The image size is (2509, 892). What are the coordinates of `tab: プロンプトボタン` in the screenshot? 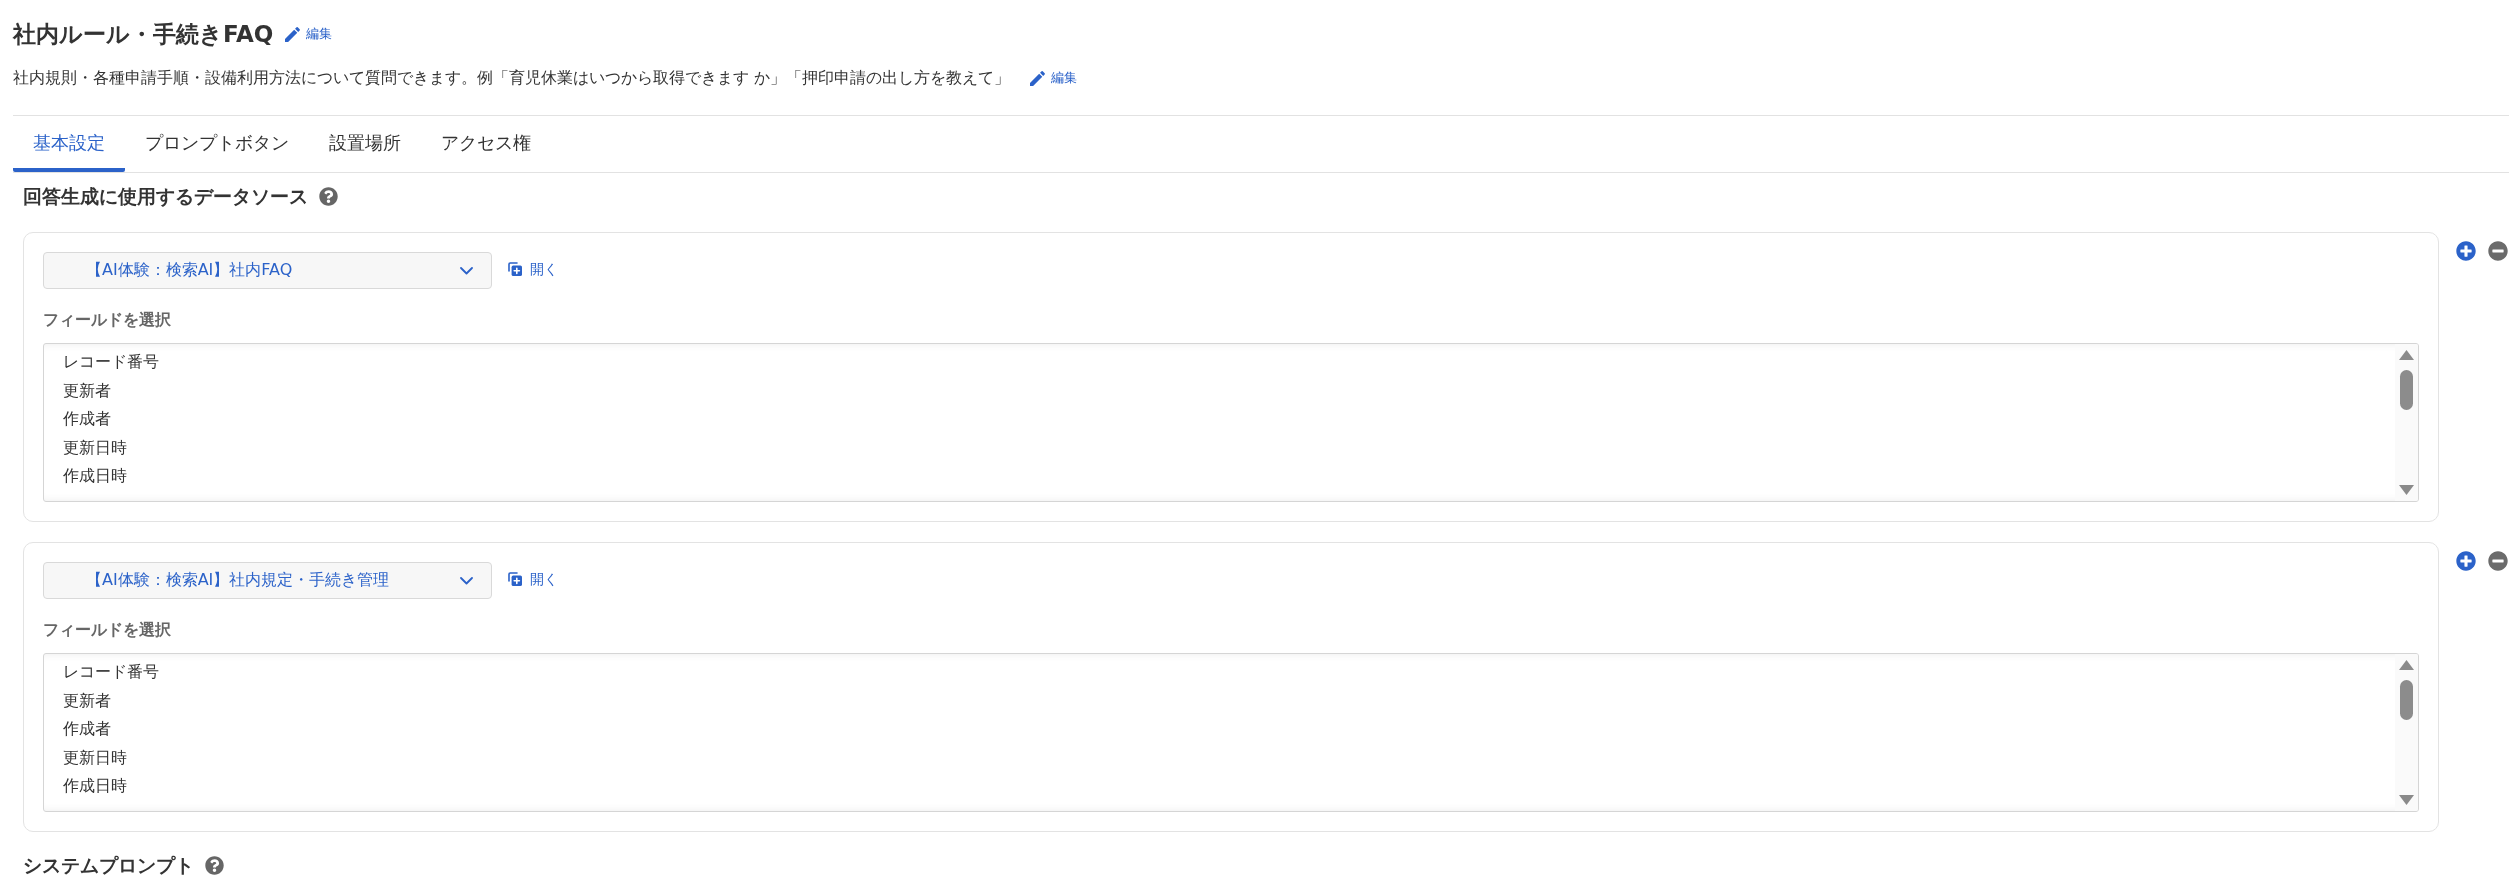 It's located at (217, 144).